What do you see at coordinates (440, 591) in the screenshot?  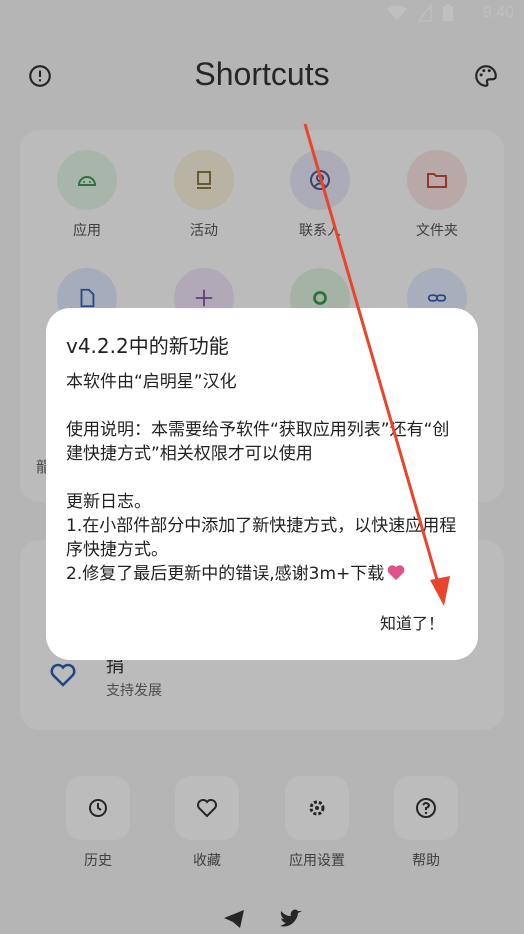 I see `arrow-head` at bounding box center [440, 591].